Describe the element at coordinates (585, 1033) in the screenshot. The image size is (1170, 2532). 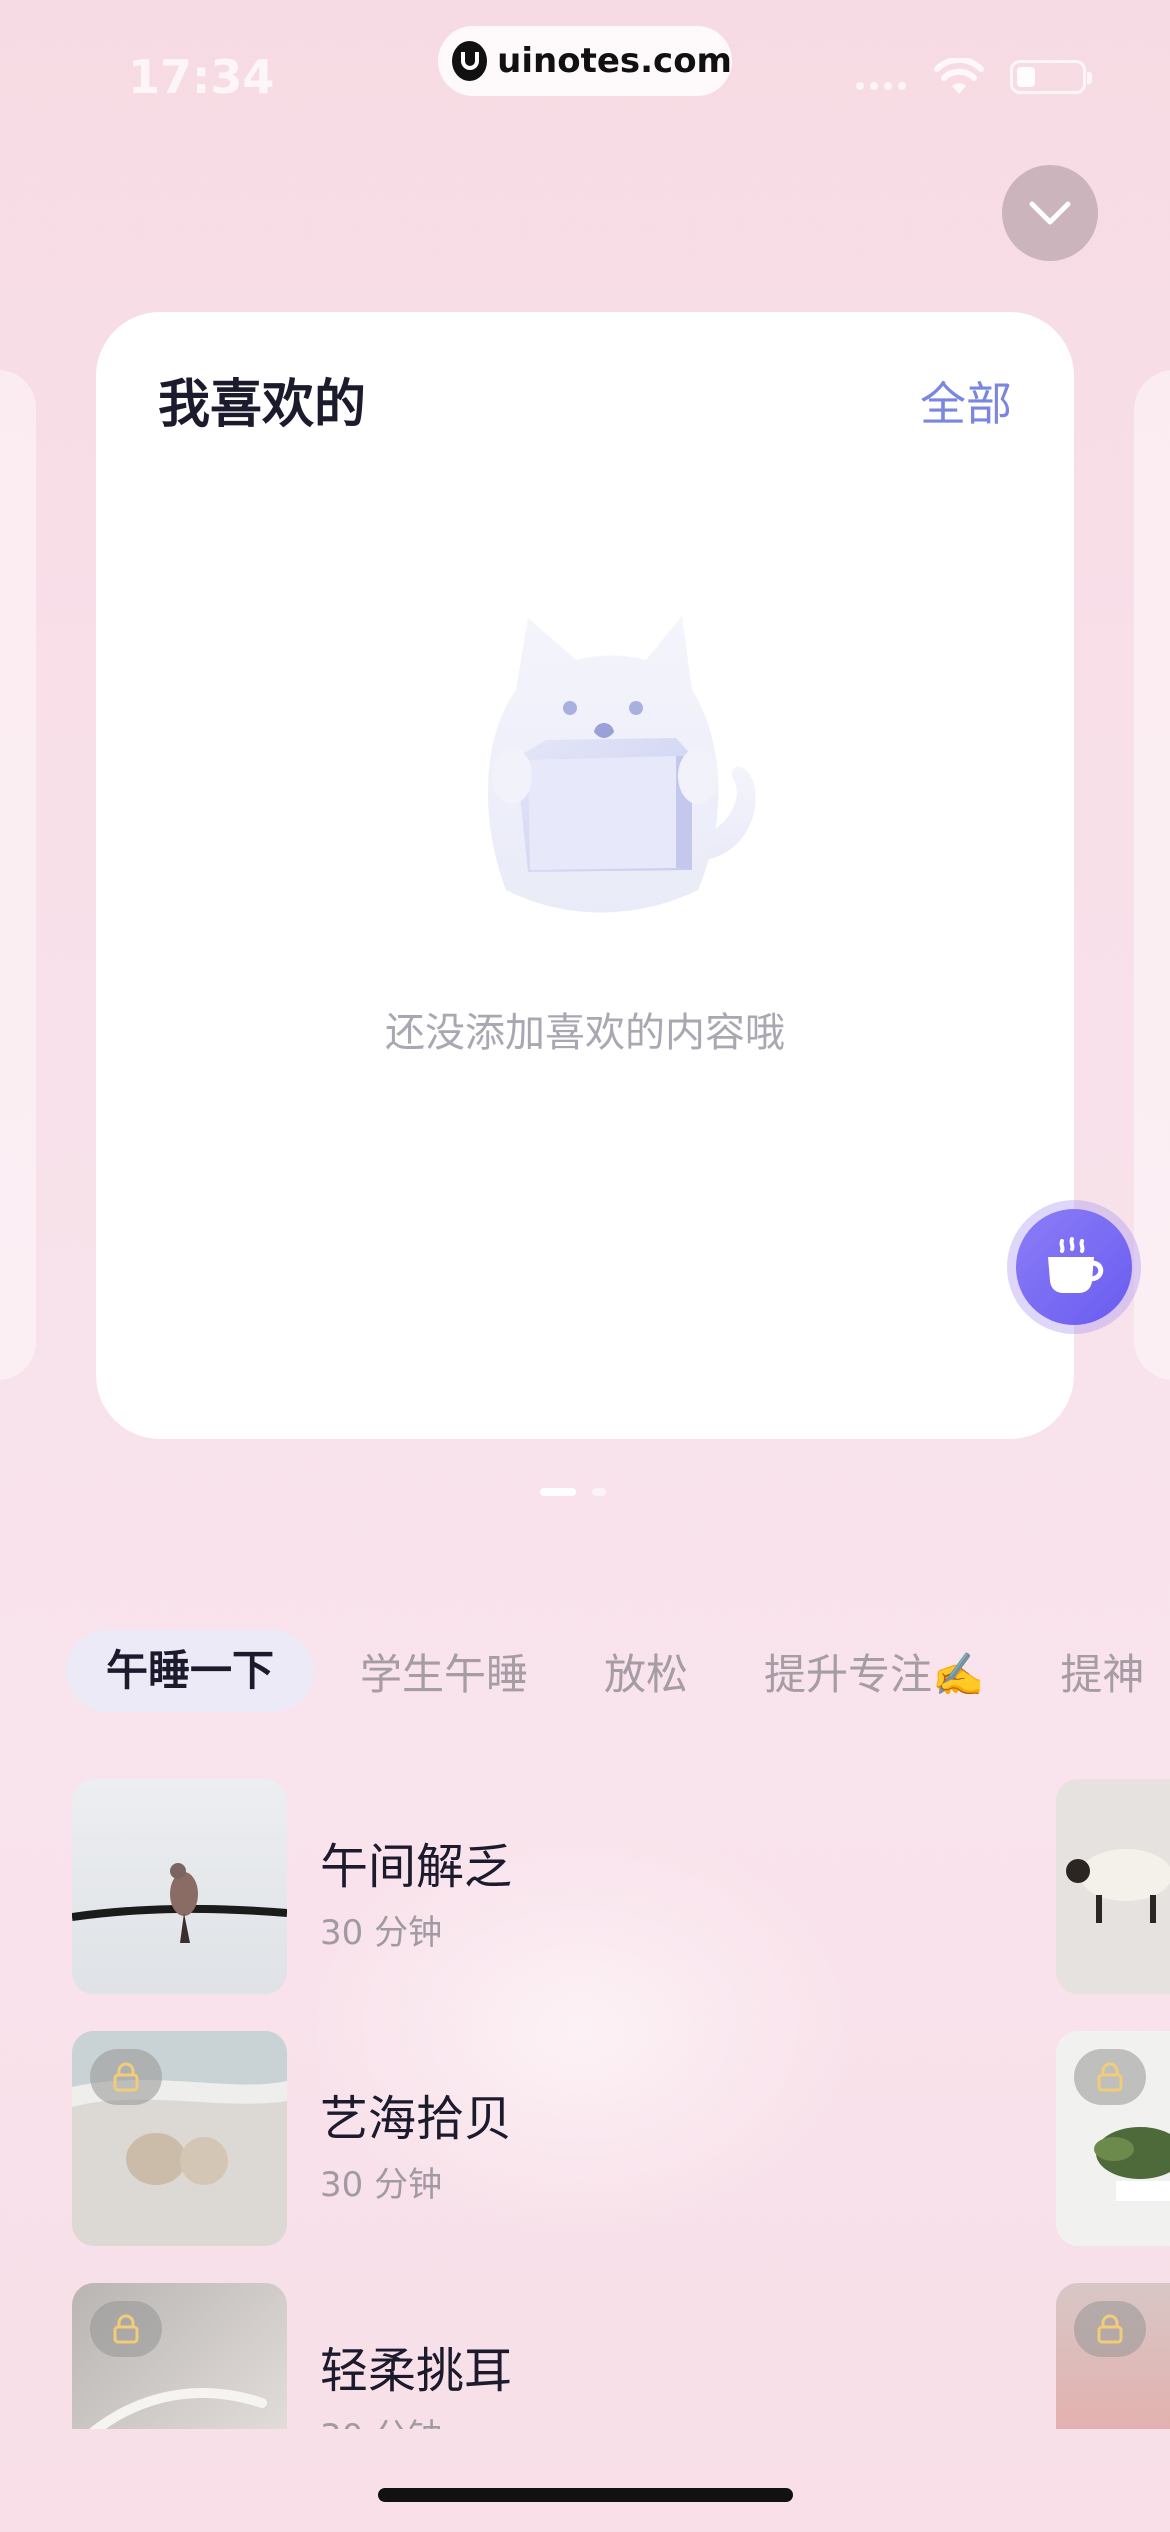
I see `empty-state-message: 还没添加喜欢的内容哦` at that location.